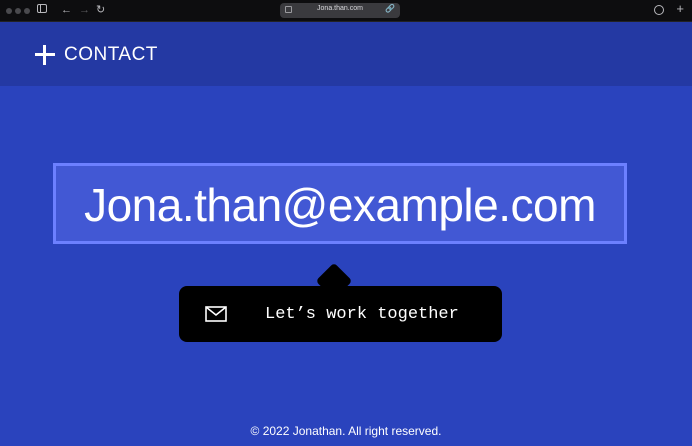  What do you see at coordinates (216, 314) in the screenshot?
I see `mail-icon` at bounding box center [216, 314].